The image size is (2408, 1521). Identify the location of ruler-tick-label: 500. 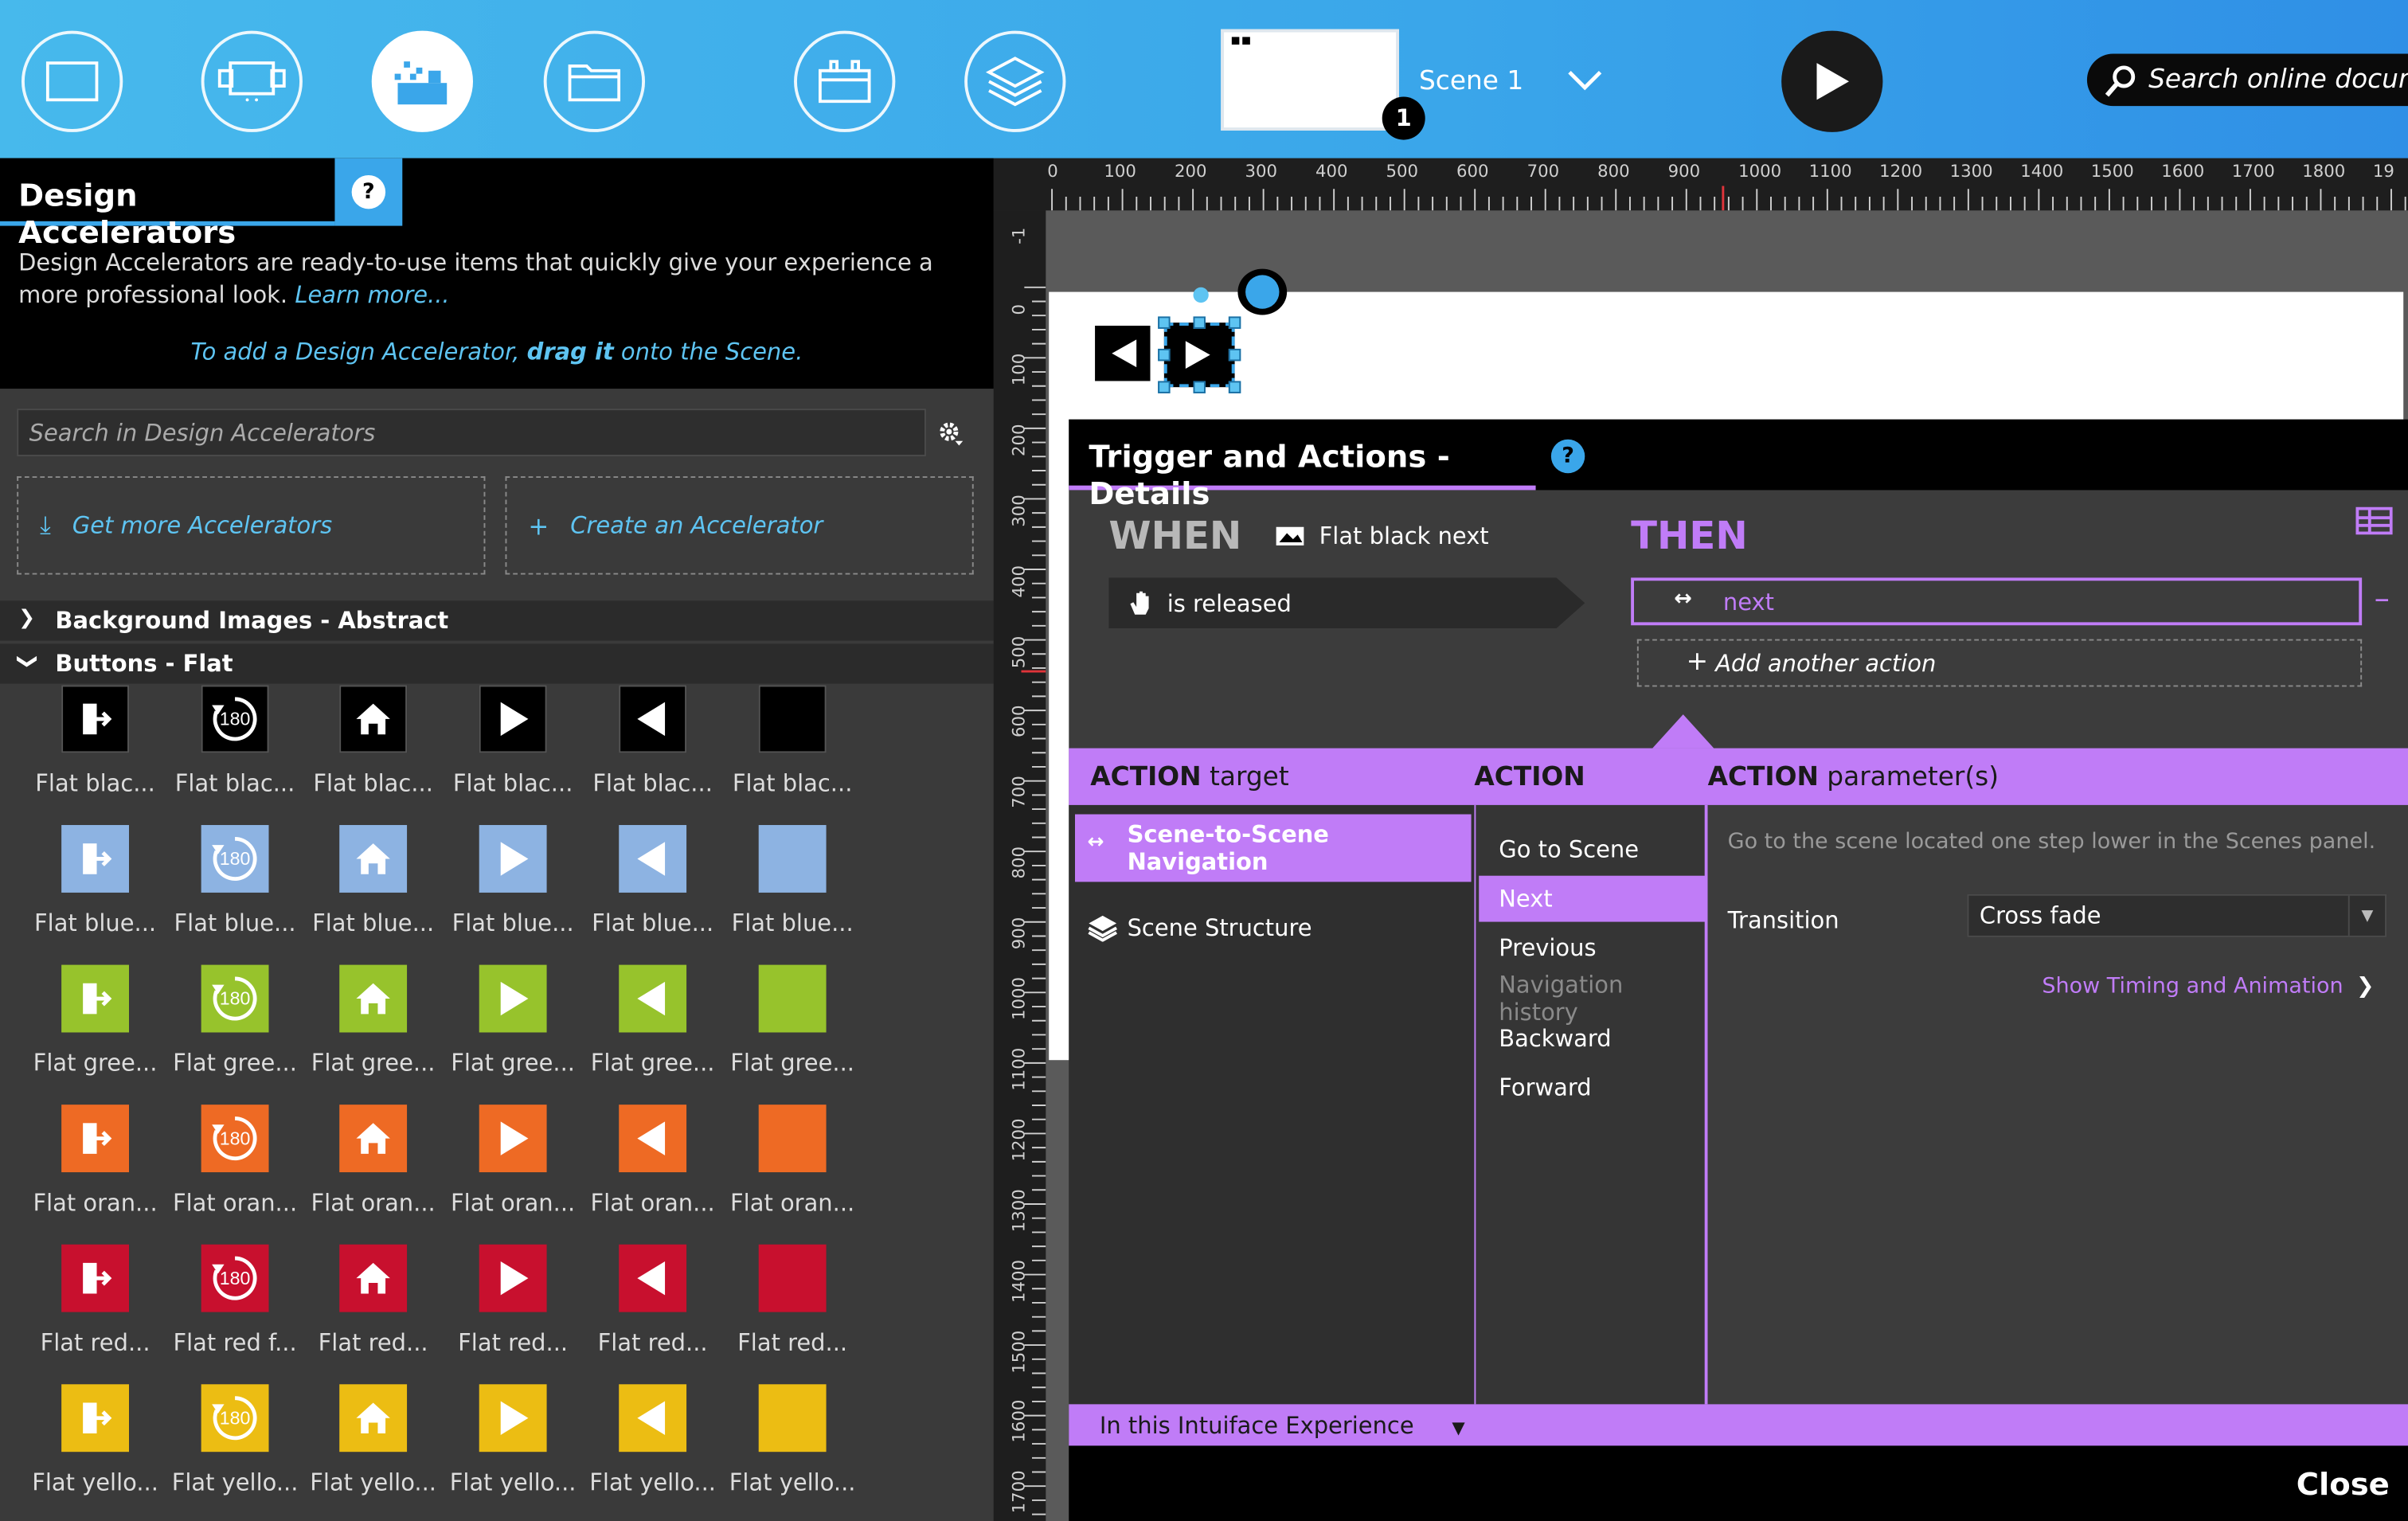
(1019, 651).